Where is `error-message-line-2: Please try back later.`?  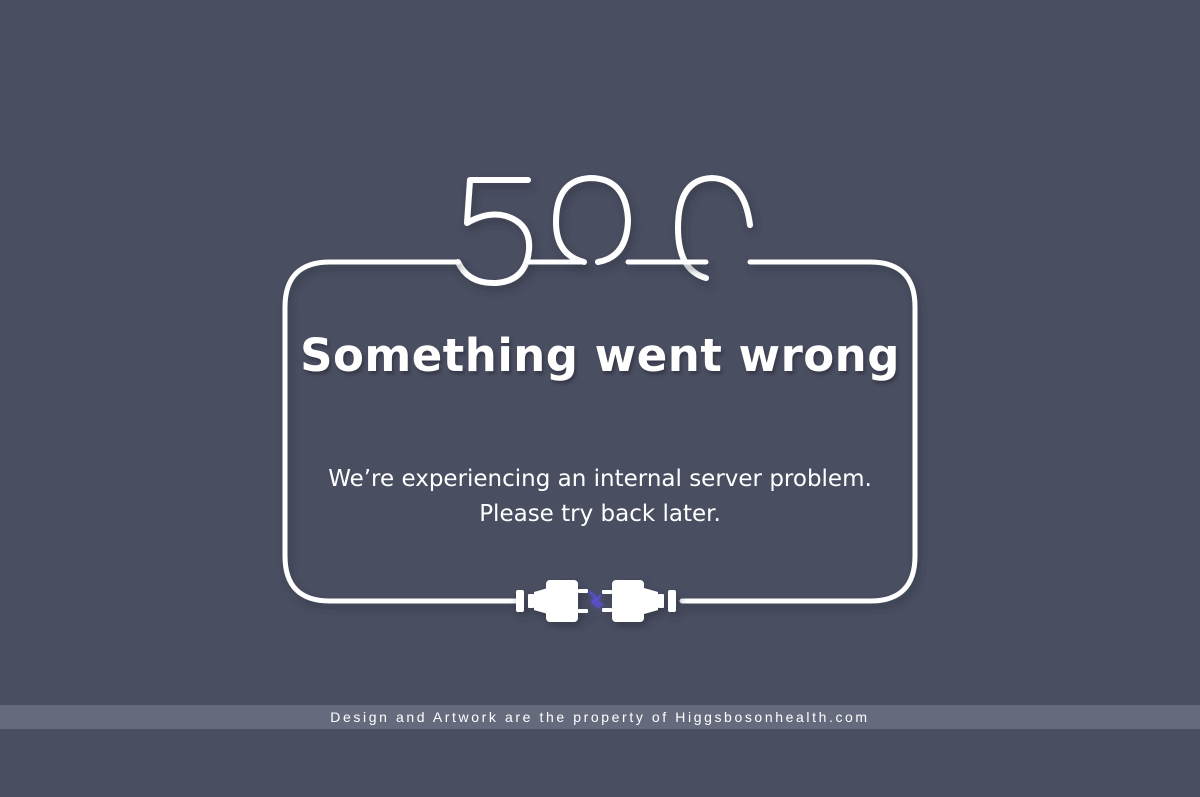
error-message-line-2: Please try back later. is located at coordinates (600, 514).